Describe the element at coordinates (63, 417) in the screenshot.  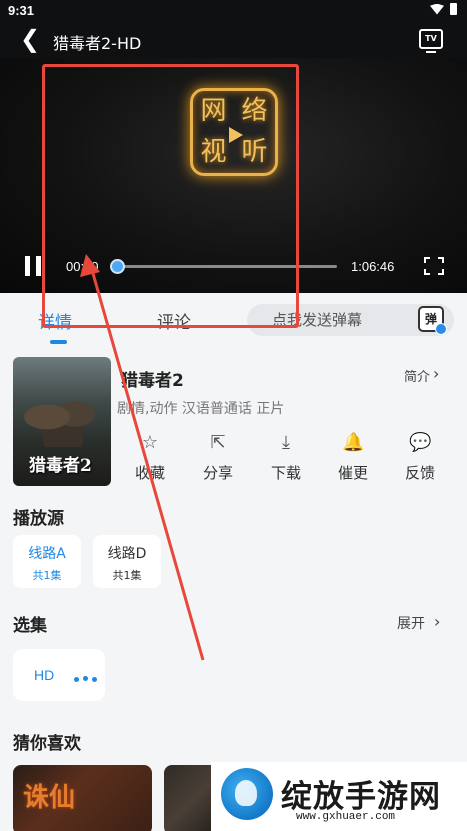
I see `poster-art` at that location.